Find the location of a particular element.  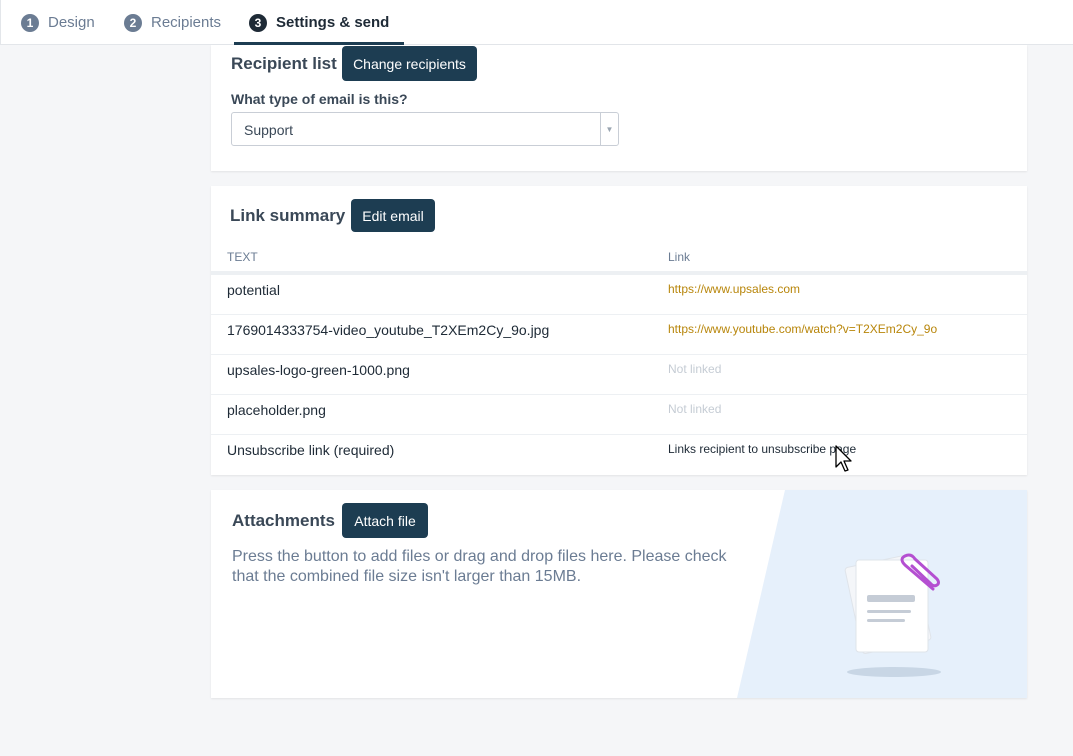

table-row: potential https://www.upsales.com is located at coordinates (619, 295).